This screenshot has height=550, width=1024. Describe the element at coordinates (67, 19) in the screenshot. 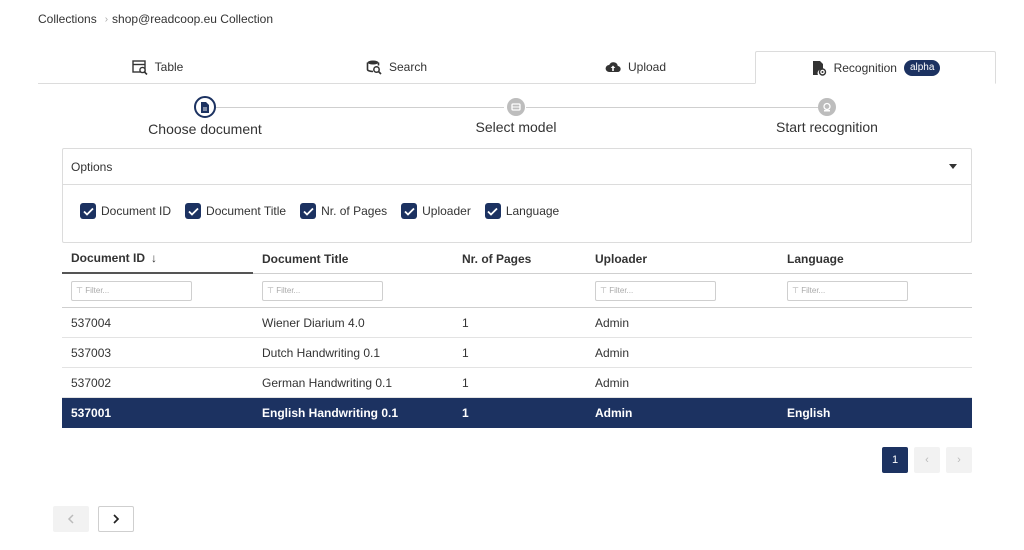

I see `breadcrumb-collections-link: Collections` at that location.